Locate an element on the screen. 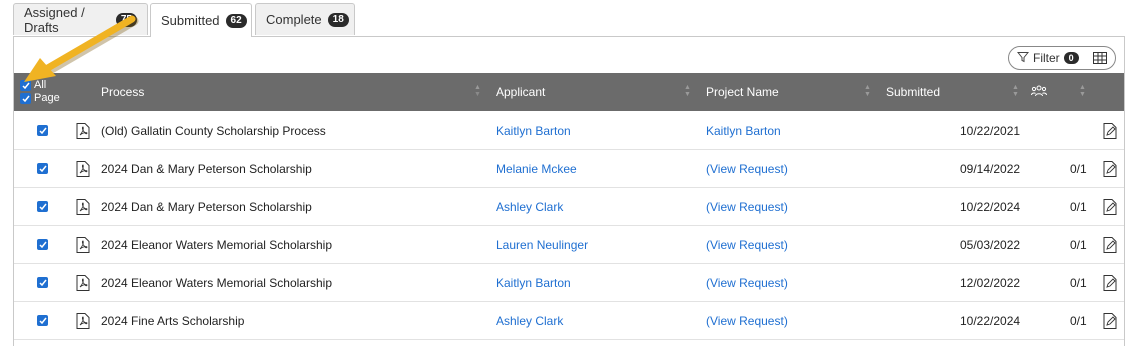 This screenshot has width=1136, height=346. column-header-label: Process is located at coordinates (123, 92).